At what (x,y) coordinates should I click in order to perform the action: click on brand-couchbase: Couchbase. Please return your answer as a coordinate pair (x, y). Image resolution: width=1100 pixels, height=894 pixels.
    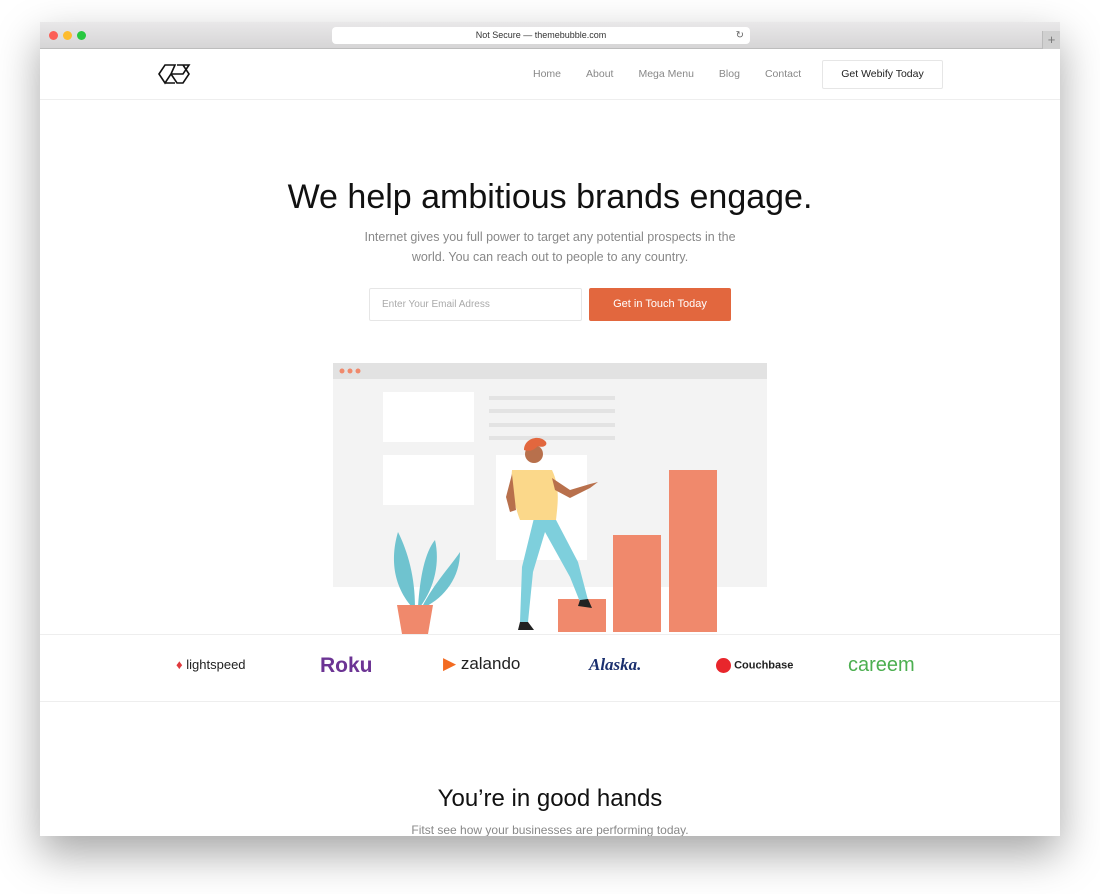
    Looking at the image, I should click on (754, 665).